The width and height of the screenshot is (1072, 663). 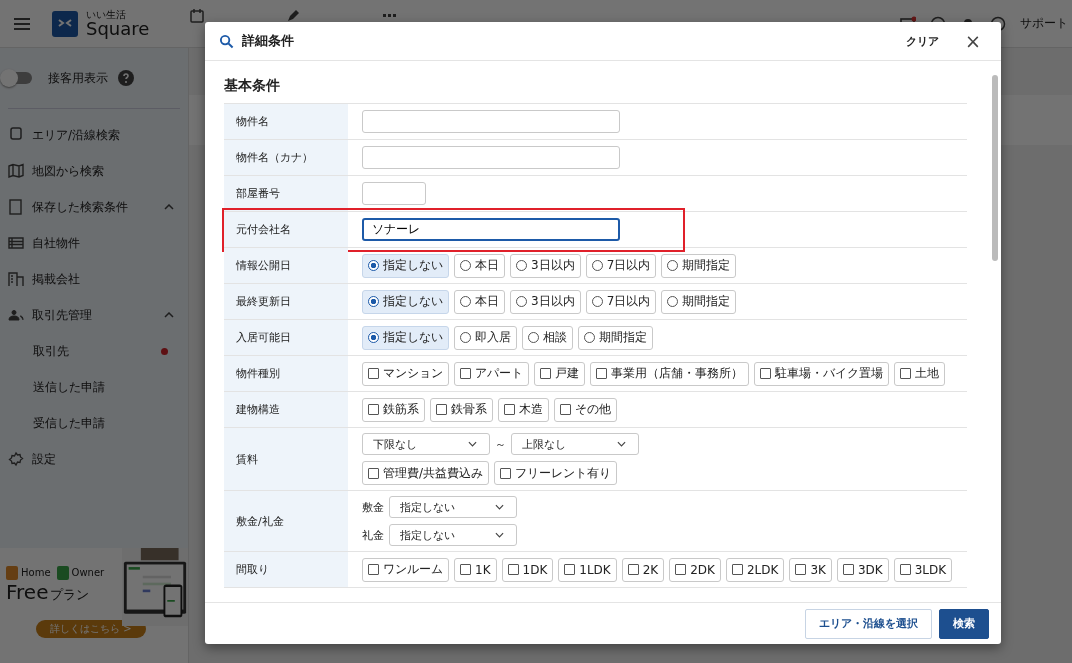 I want to click on field-label: 最終更新日, so click(x=286, y=301).